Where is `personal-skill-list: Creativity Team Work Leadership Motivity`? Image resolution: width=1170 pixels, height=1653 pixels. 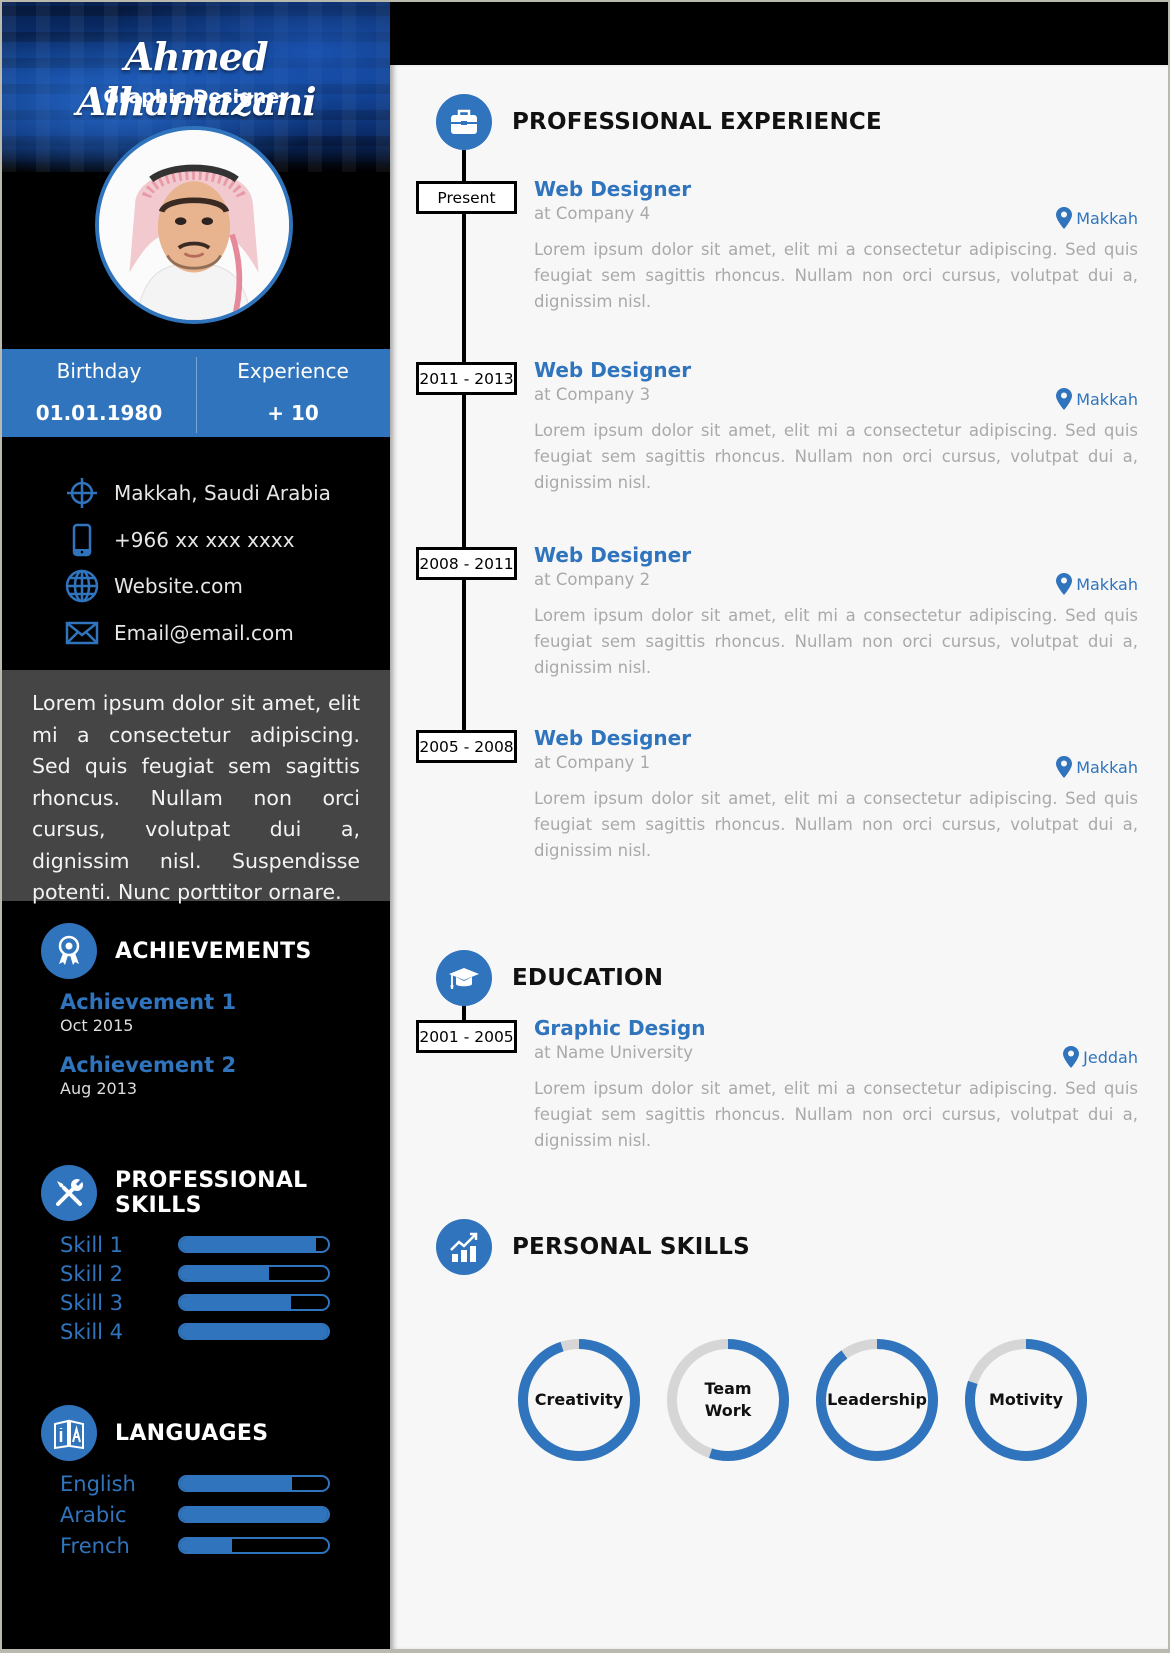 personal-skill-list: Creativity Team Work Leadership Motivity is located at coordinates (812, 1400).